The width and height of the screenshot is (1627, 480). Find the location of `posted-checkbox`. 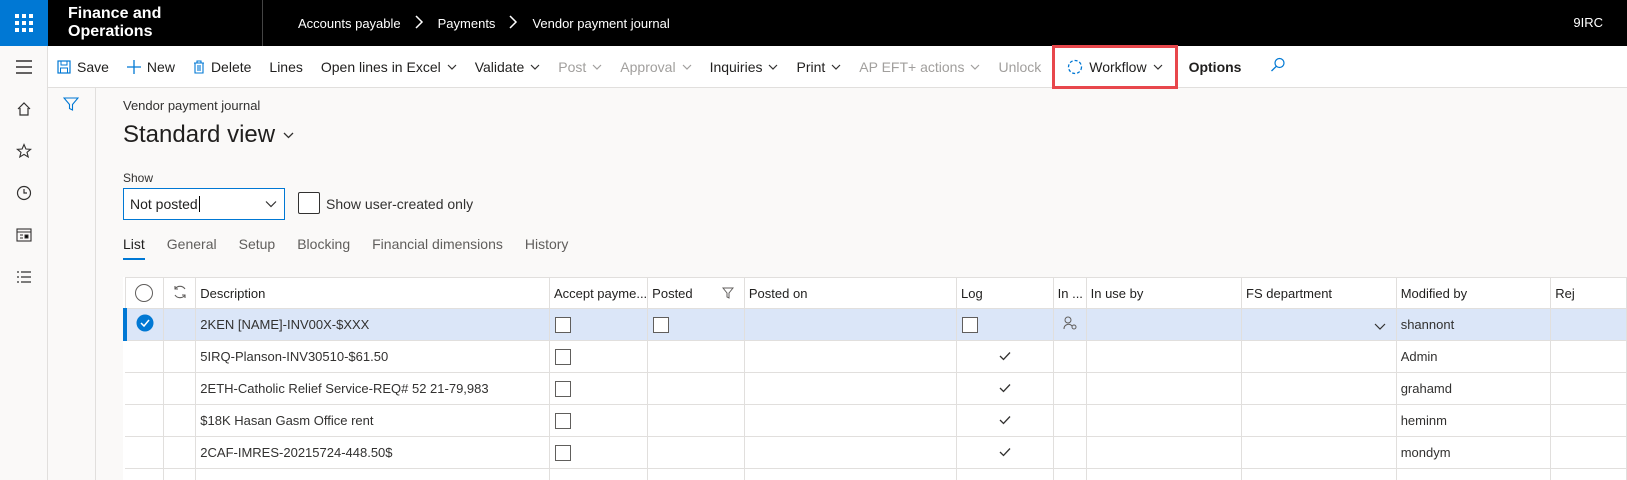

posted-checkbox is located at coordinates (696, 324).